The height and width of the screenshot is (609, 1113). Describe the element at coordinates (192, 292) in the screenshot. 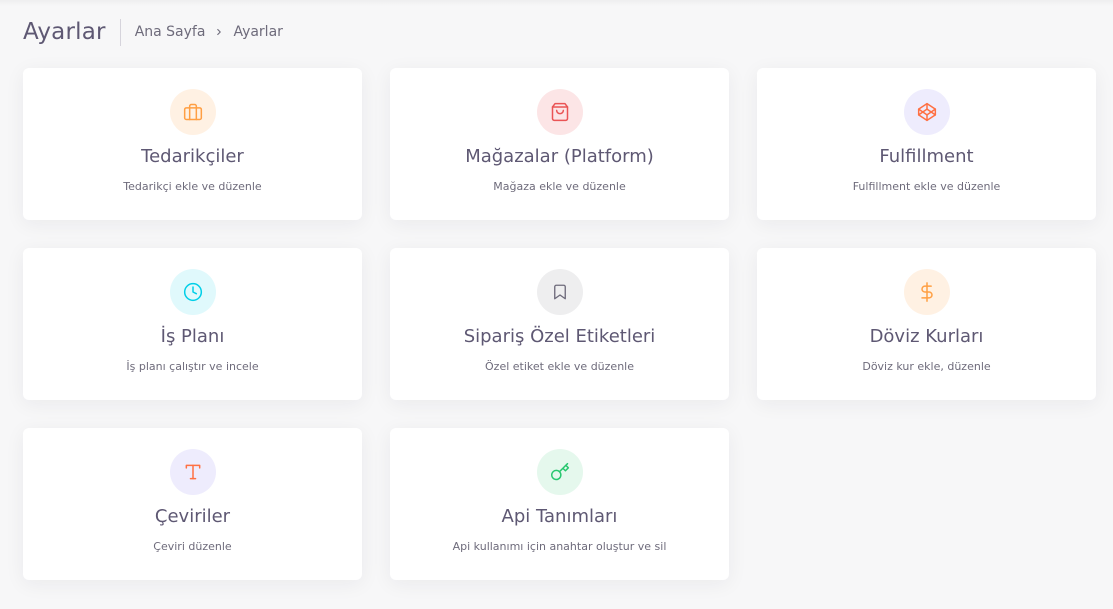

I see `clock-icon` at that location.